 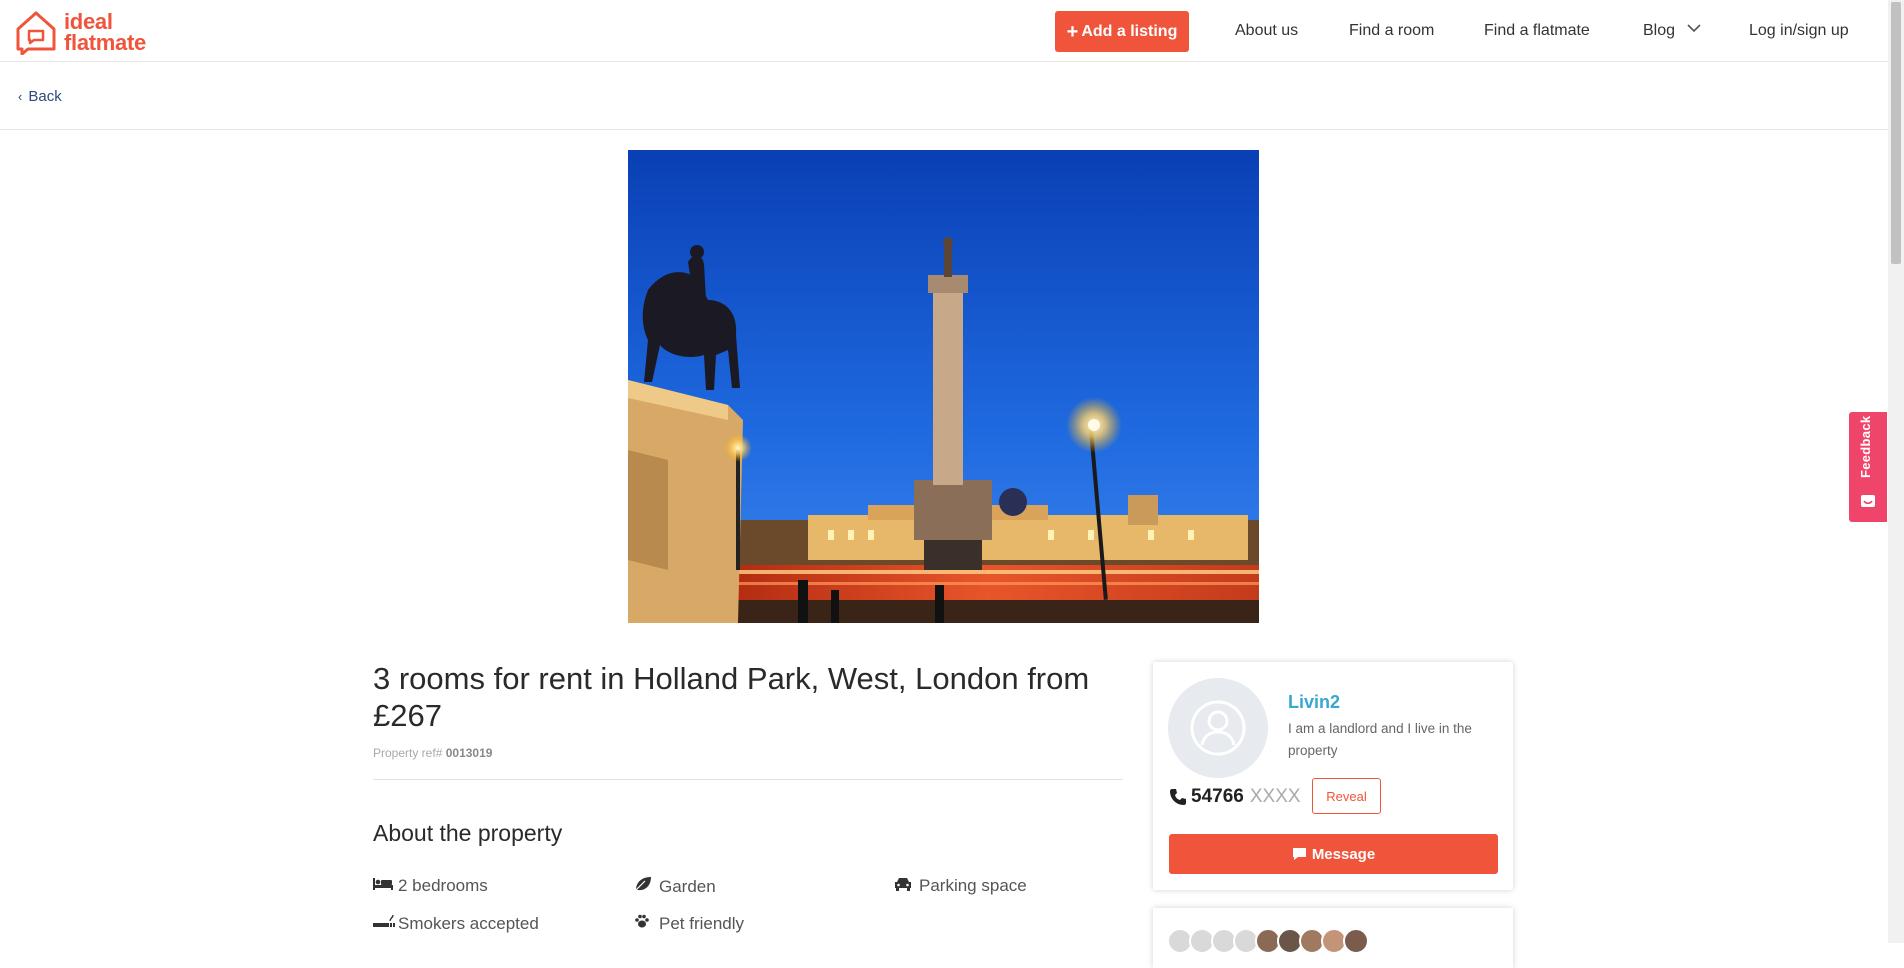 I want to click on property-ref: Property ref# 0013019, so click(x=432, y=753).